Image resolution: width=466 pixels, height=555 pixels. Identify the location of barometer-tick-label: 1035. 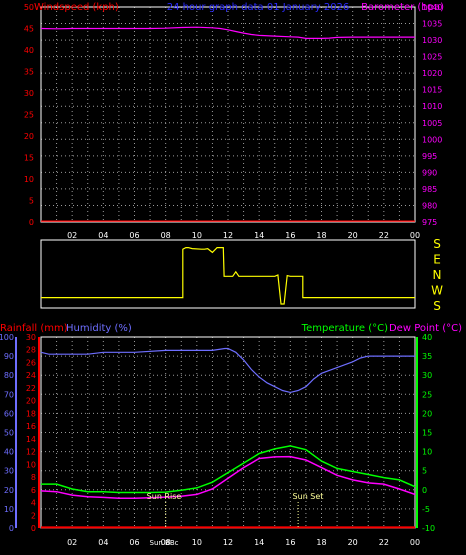
(432, 24).